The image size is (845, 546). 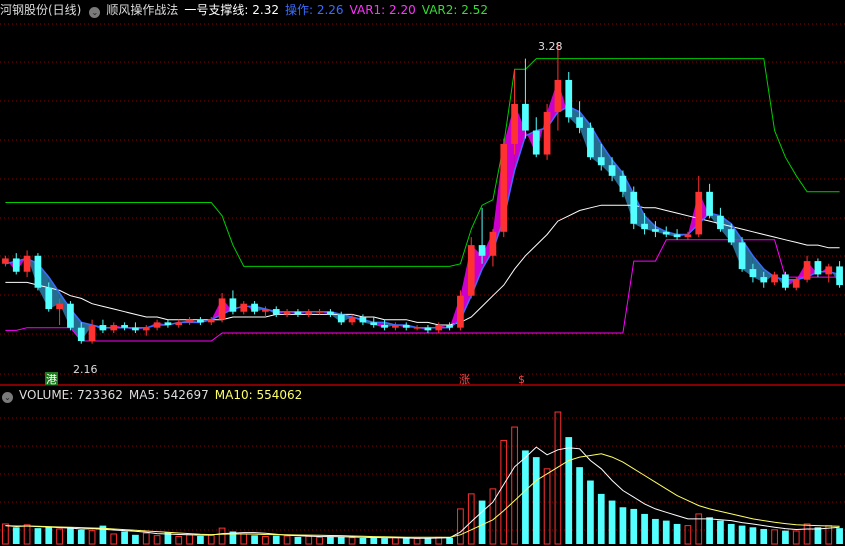 I want to click on low-price-label: 2.16, so click(x=85, y=369).